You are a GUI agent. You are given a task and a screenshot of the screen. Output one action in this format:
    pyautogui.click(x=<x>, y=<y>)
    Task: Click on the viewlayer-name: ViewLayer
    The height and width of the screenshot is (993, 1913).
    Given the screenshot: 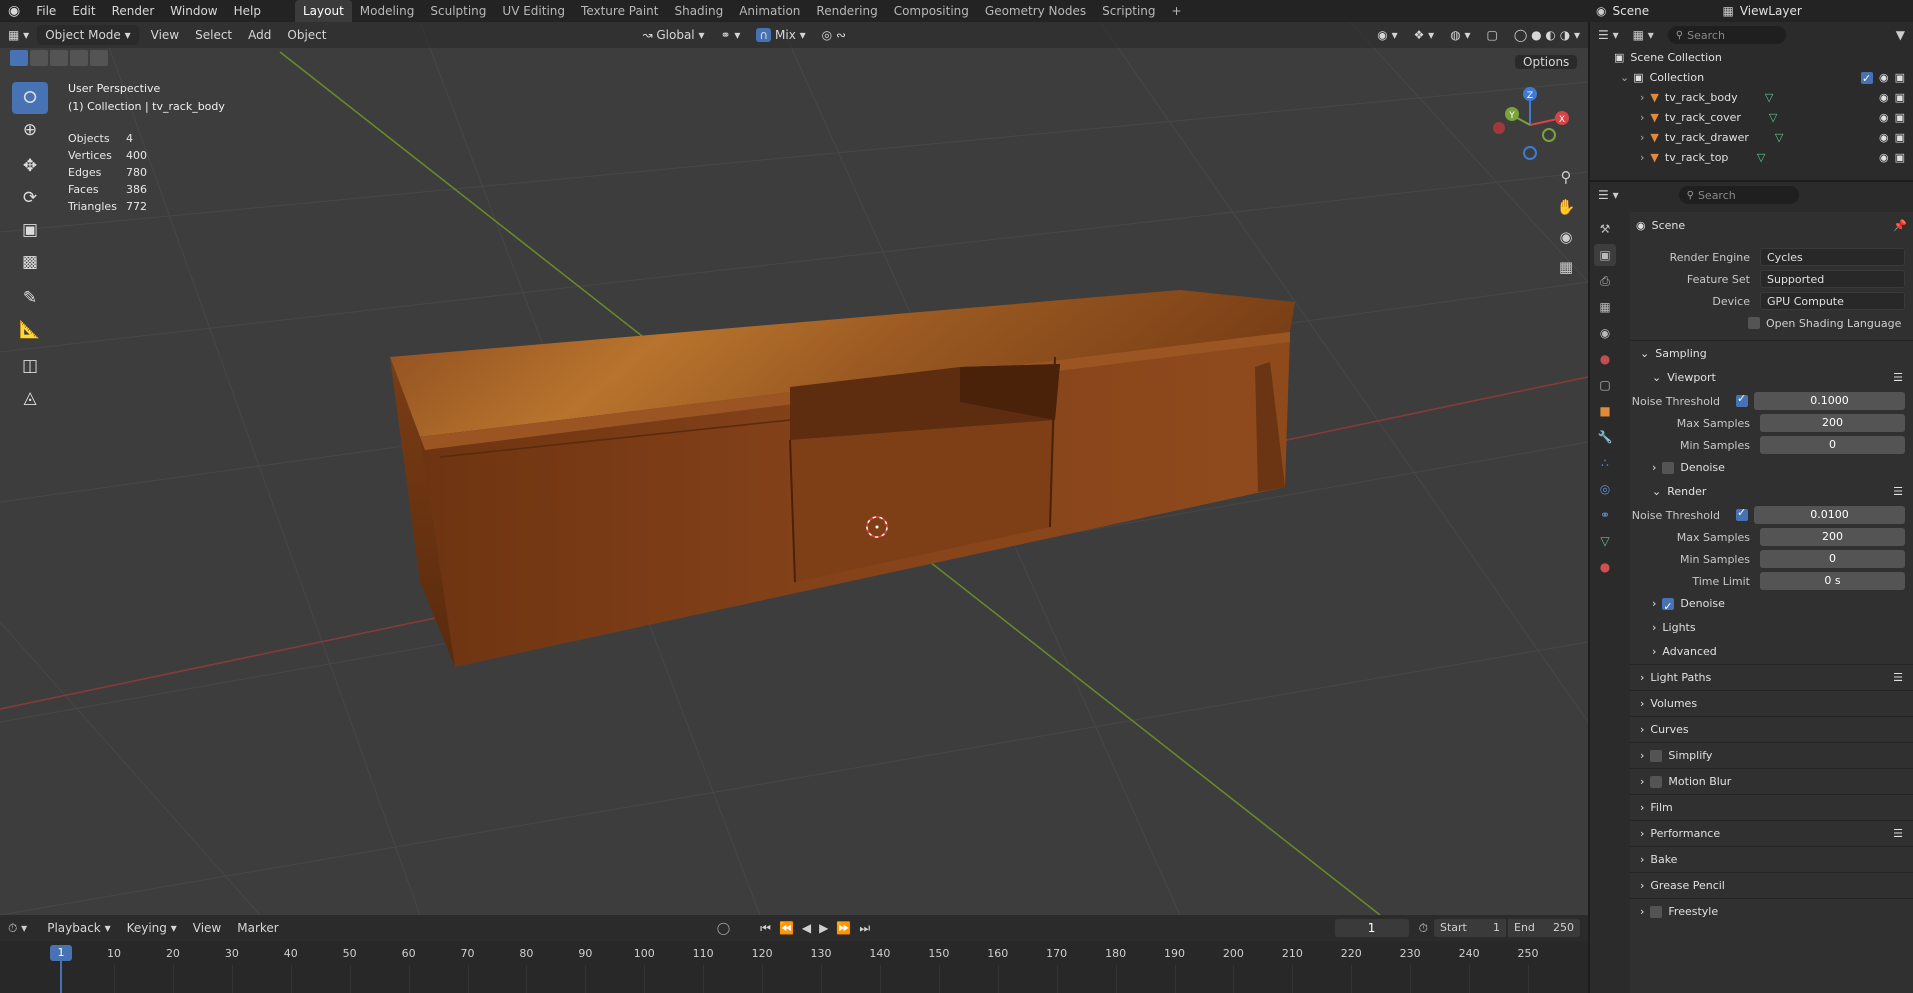 What is the action you would take?
    pyautogui.click(x=1771, y=11)
    